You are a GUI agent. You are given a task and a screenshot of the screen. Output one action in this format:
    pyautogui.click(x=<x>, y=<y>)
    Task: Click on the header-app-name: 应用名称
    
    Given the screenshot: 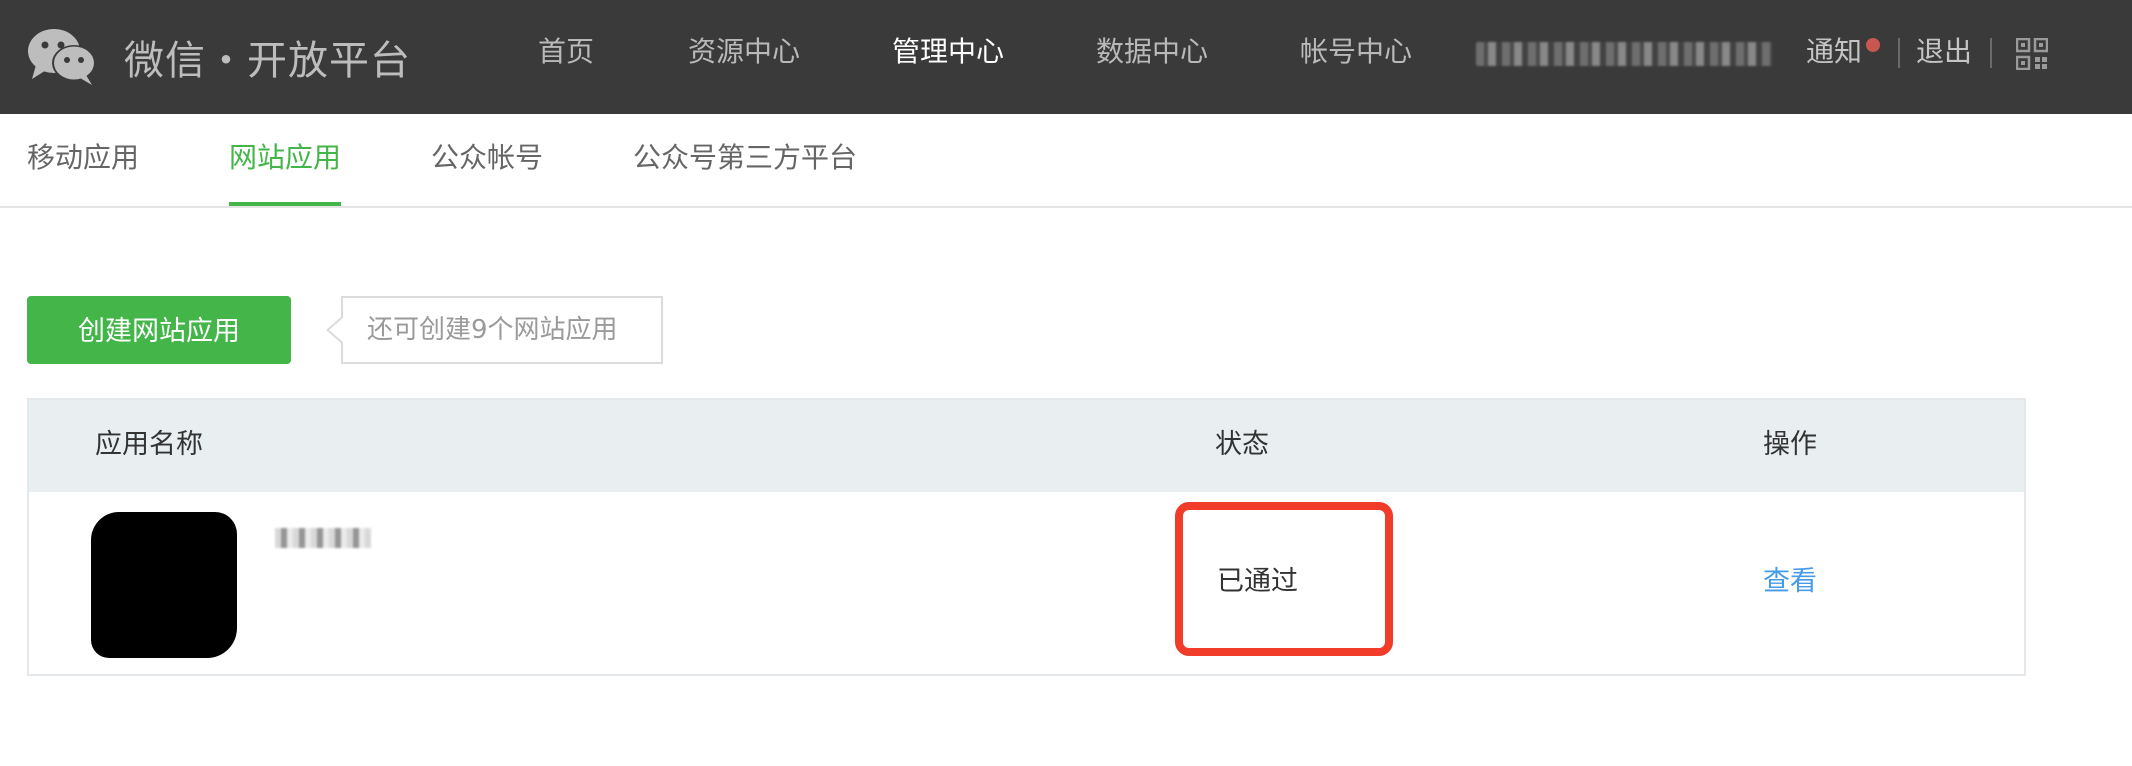 What is the action you would take?
    pyautogui.click(x=149, y=444)
    